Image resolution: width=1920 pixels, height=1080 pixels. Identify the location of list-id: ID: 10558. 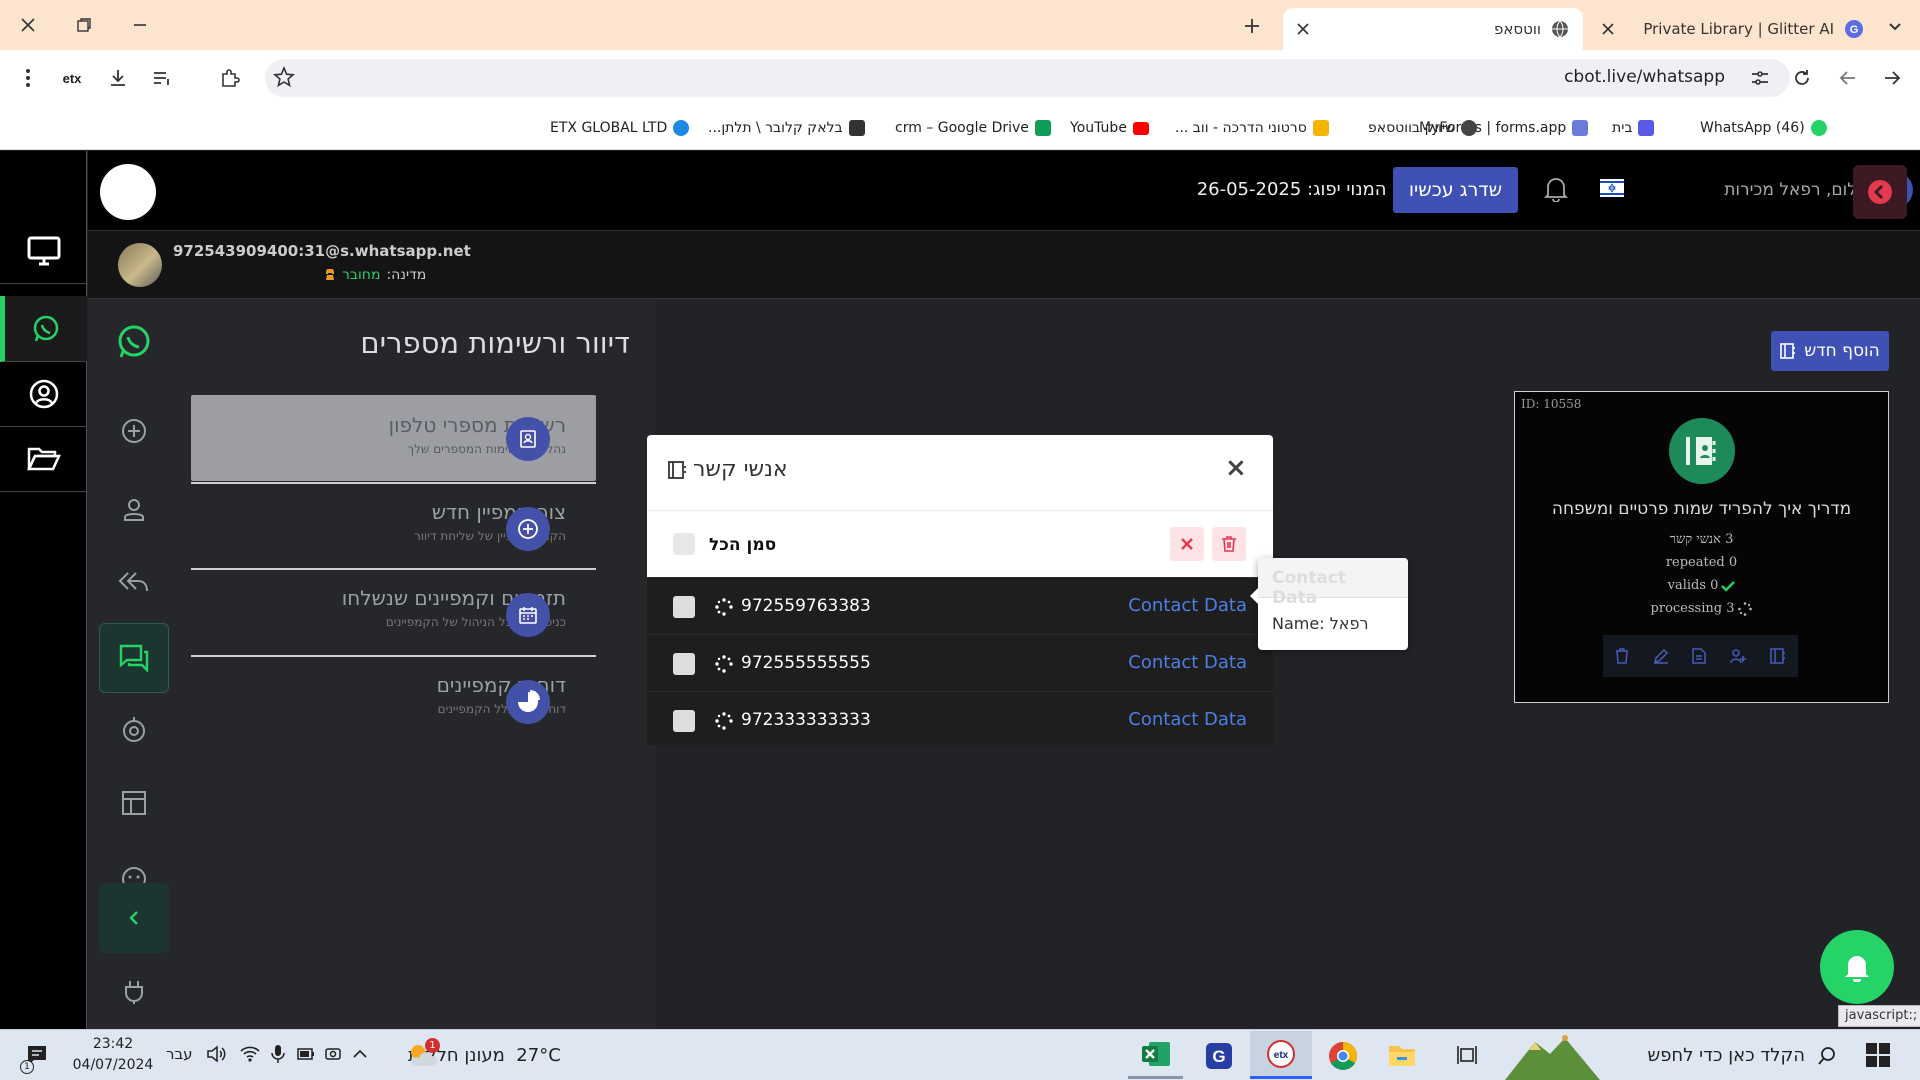
(1551, 404).